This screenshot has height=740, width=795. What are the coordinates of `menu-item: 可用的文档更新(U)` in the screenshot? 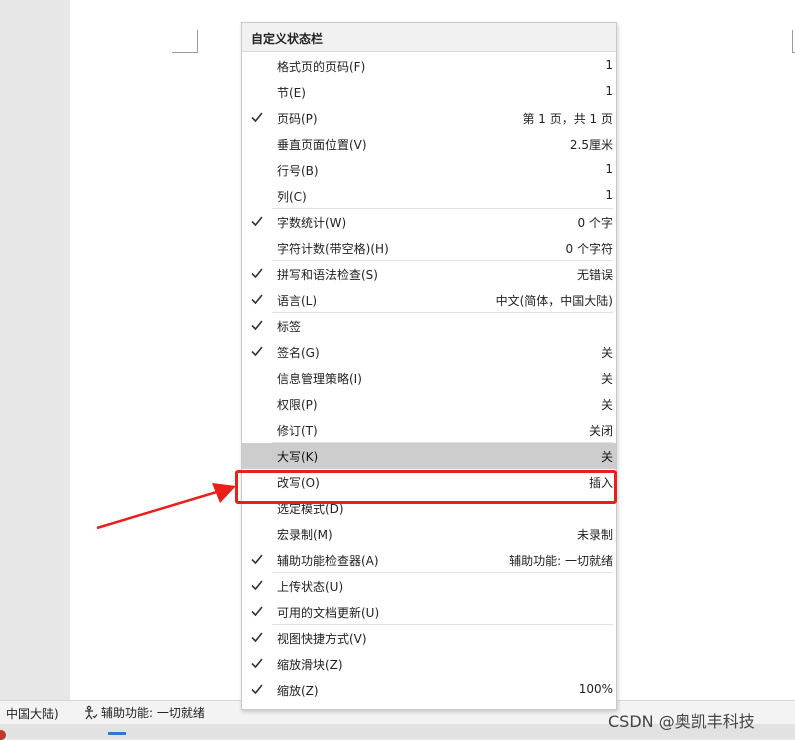 It's located at (429, 612).